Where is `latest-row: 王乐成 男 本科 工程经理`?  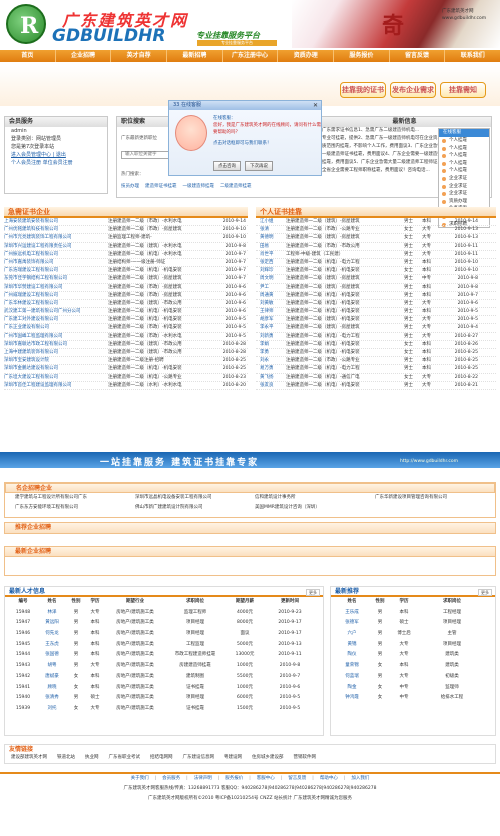 latest-row: 王乐成 男 本科 工程经理 is located at coordinates (413, 613).